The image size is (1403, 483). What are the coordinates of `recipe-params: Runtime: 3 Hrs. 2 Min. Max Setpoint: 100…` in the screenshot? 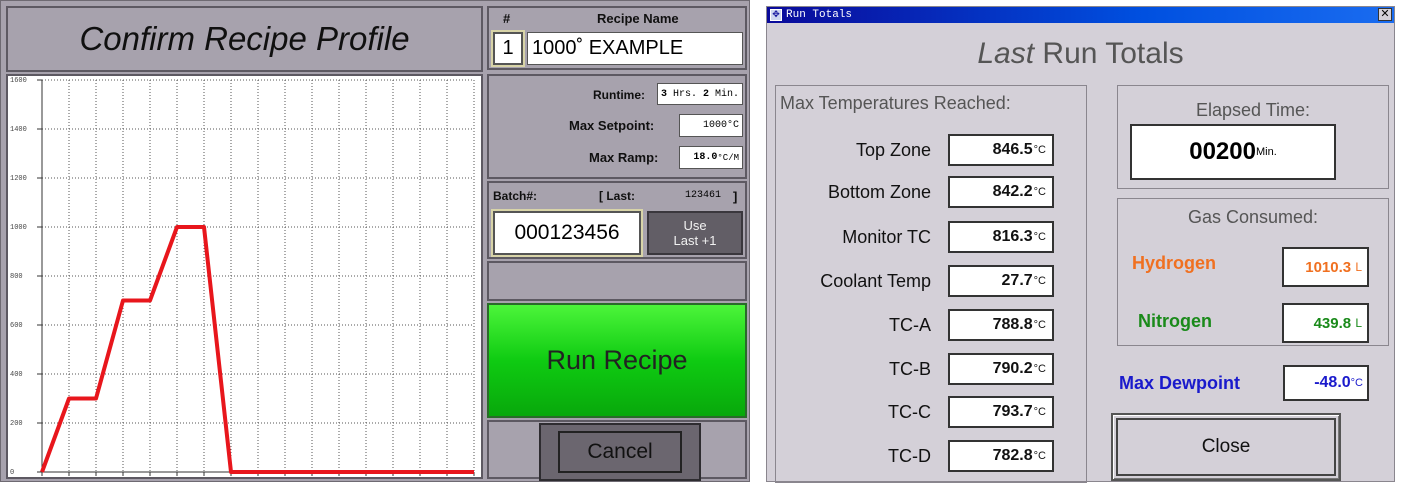 It's located at (617, 126).